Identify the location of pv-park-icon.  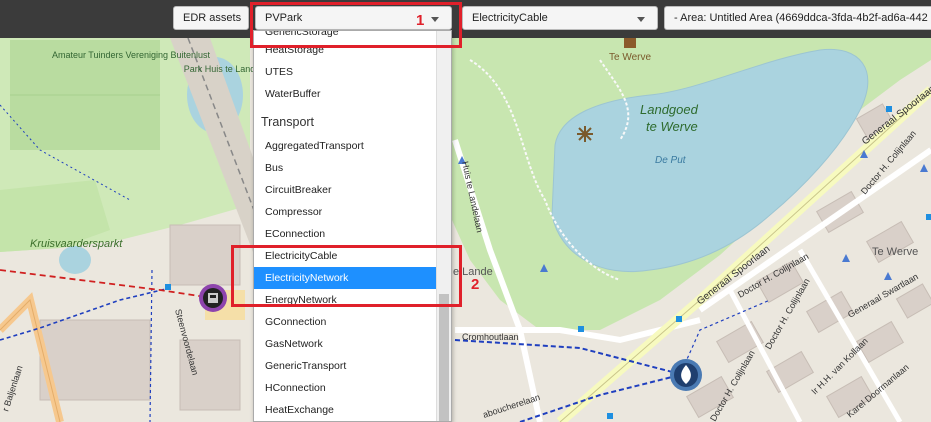
(213, 298).